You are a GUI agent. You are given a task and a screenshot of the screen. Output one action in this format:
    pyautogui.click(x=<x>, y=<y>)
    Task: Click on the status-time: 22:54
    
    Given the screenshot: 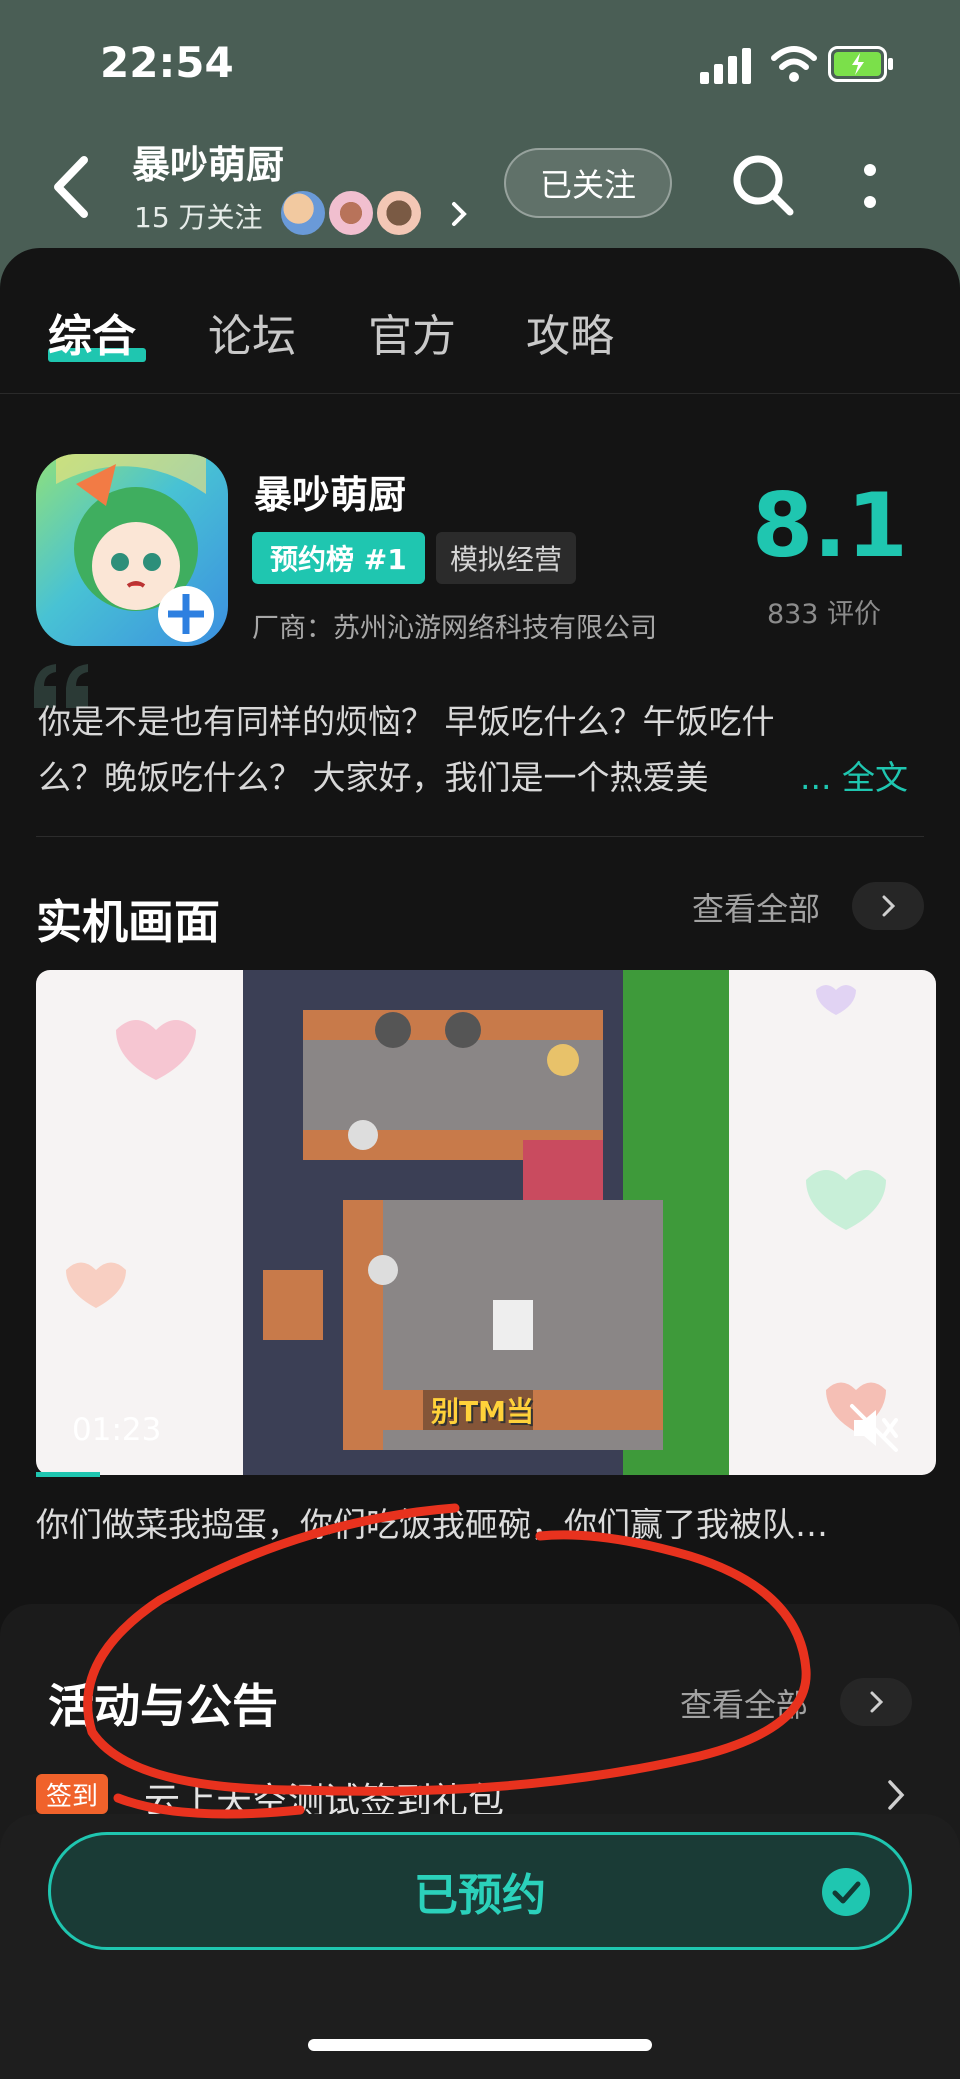 What is the action you would take?
    pyautogui.click(x=167, y=62)
    